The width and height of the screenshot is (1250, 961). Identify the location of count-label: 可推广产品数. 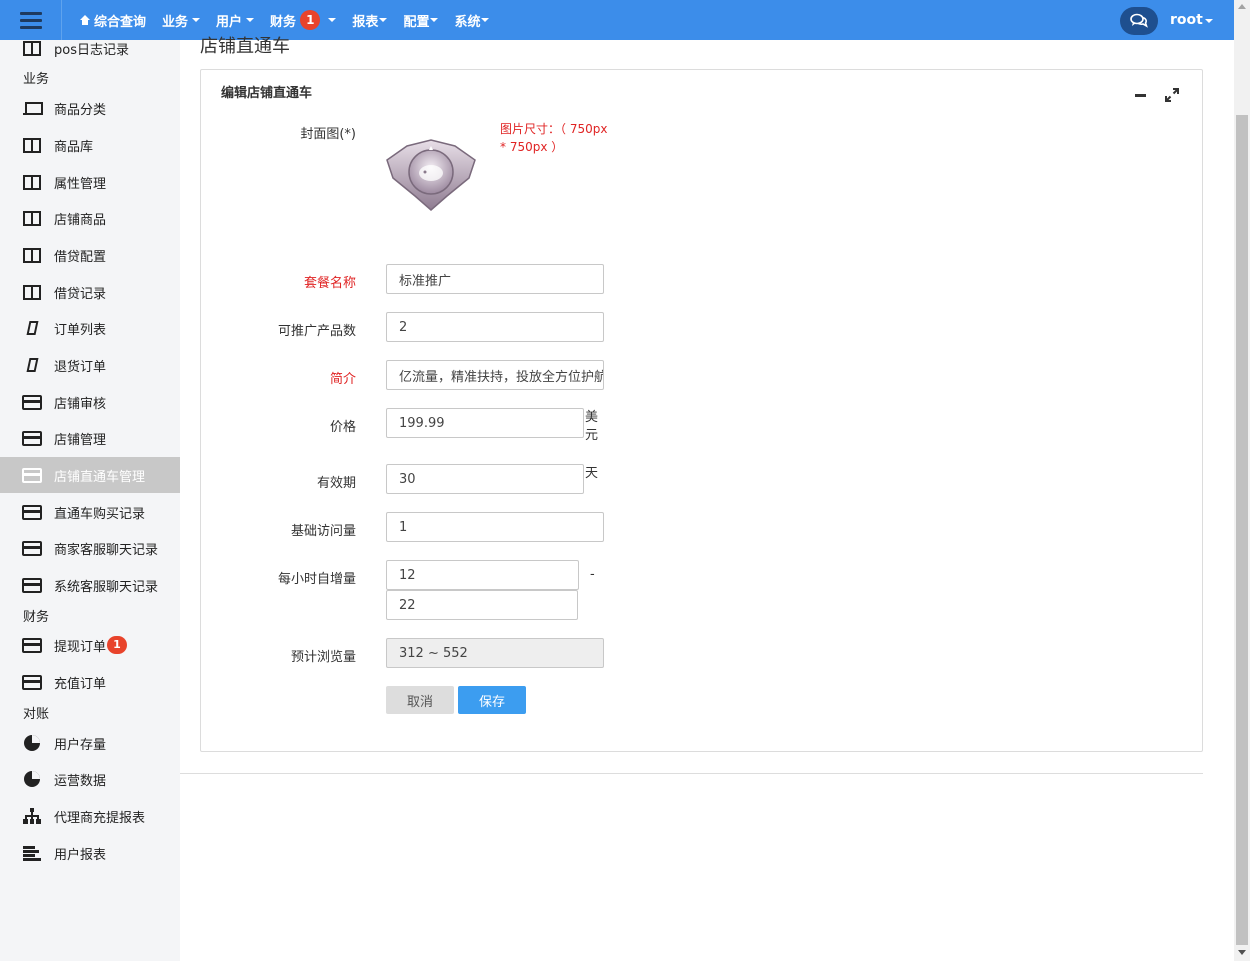
(316, 331).